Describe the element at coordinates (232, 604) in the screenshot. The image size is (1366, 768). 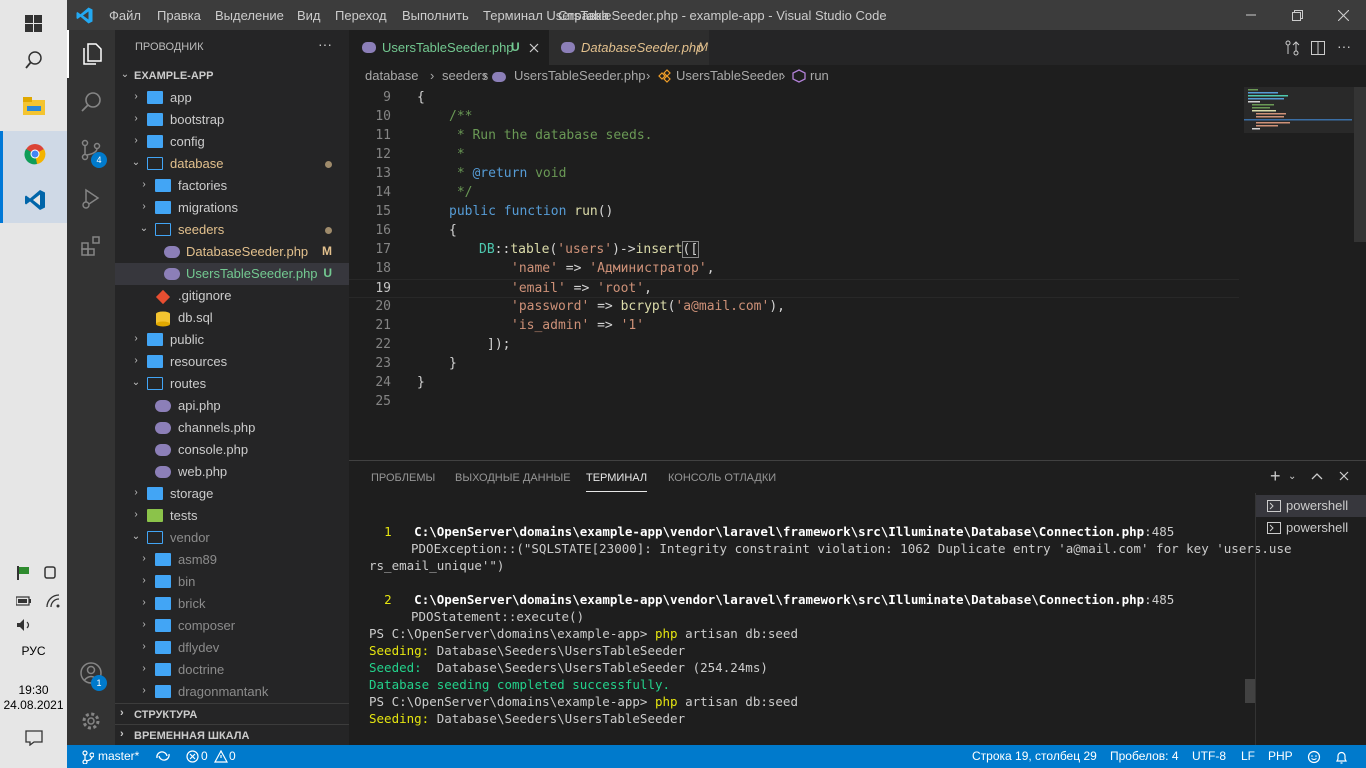
I see `tree-folder-brick: › brick` at that location.